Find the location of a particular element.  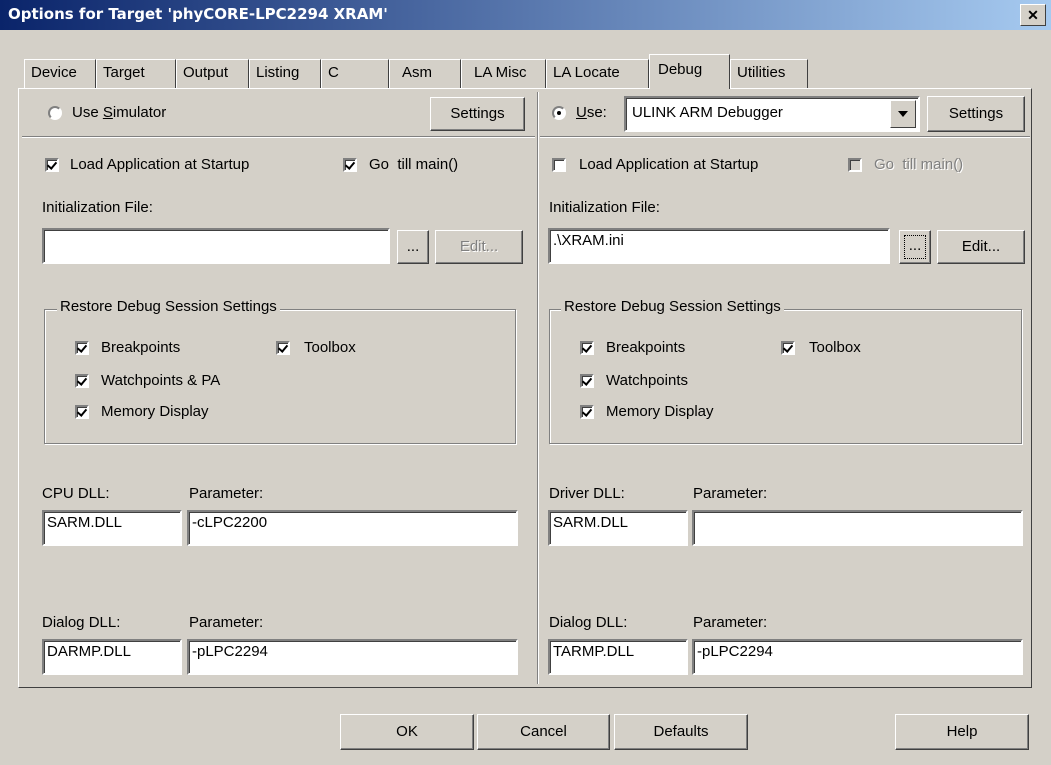

sim-load-app-checkbox is located at coordinates (52, 165).